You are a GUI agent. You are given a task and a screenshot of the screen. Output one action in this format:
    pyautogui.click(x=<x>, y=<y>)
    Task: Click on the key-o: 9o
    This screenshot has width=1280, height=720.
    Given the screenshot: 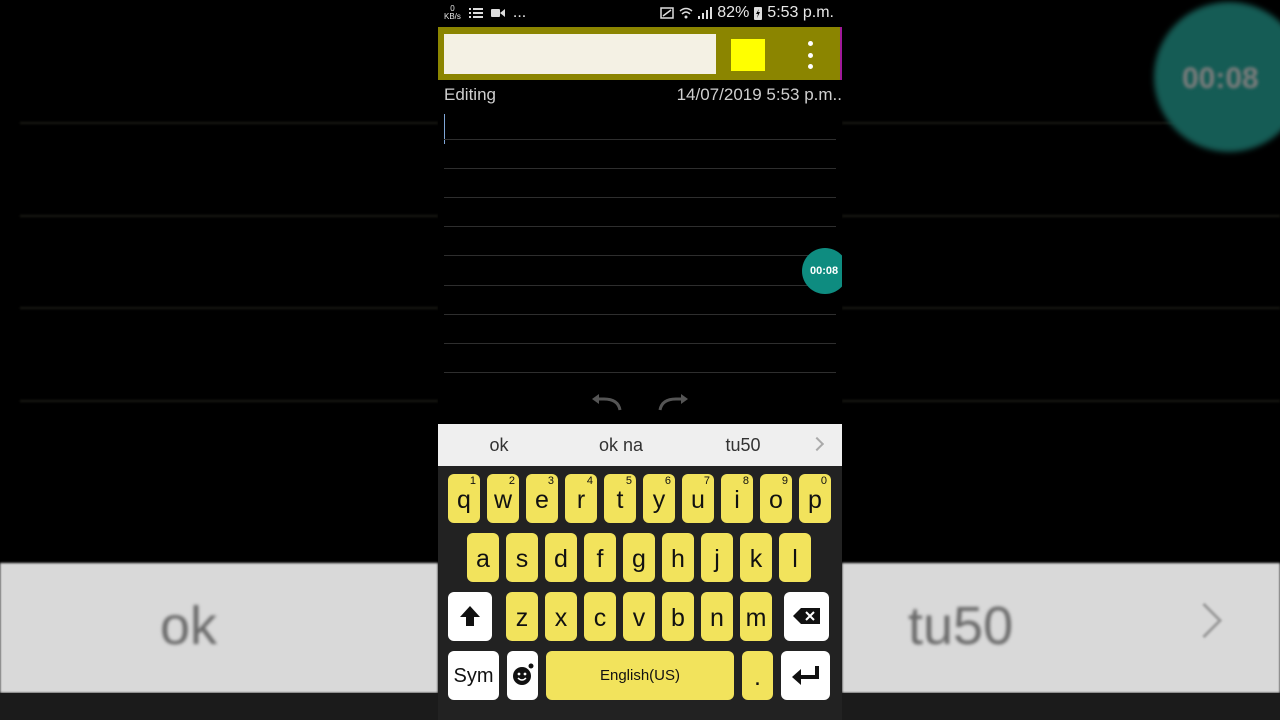 What is the action you would take?
    pyautogui.click(x=776, y=498)
    